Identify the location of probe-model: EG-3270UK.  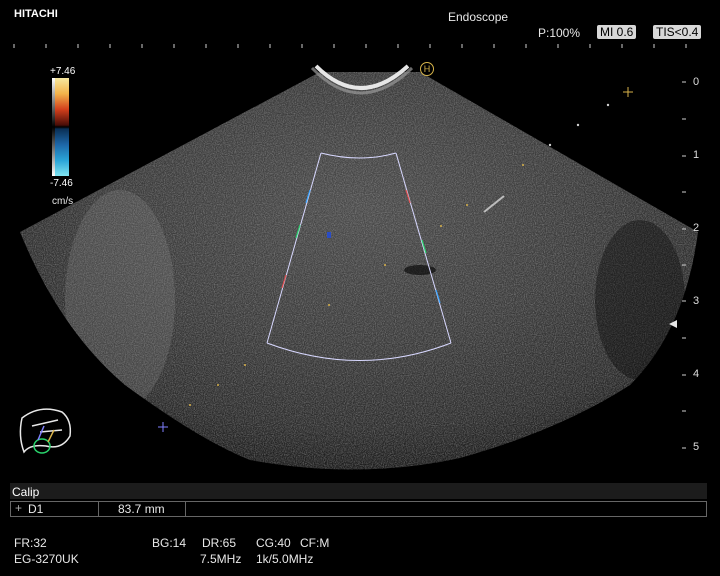
(46, 559).